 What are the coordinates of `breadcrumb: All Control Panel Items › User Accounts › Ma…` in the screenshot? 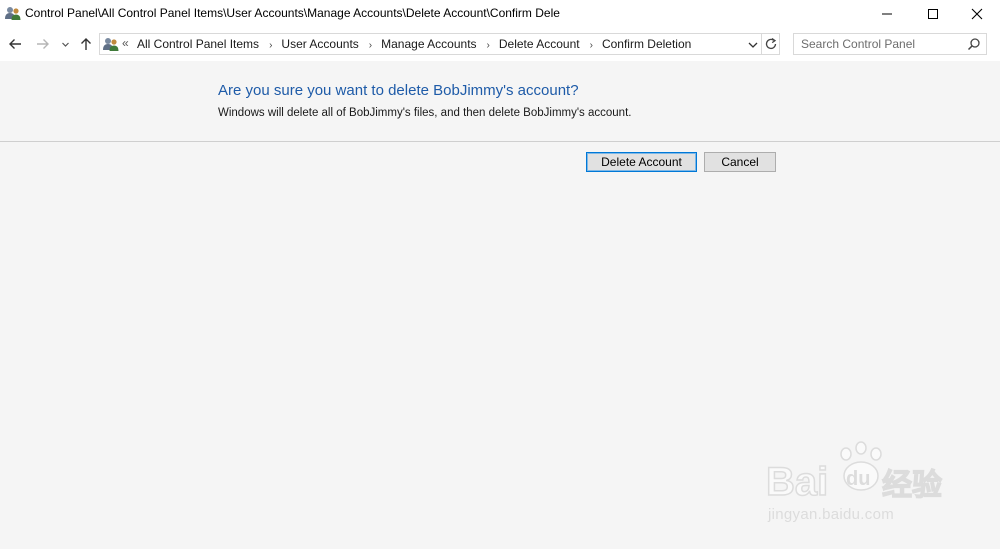 It's located at (414, 44).